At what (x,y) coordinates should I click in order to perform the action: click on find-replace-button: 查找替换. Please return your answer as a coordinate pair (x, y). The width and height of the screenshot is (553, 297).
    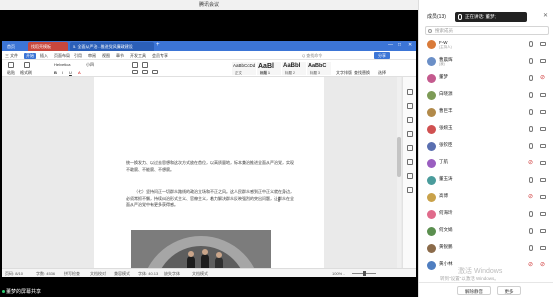
    Looking at the image, I should click on (362, 73).